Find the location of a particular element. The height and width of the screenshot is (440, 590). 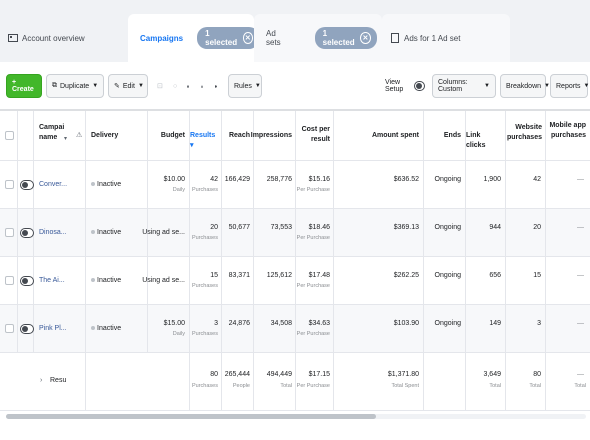

results-sub: Purchases is located at coordinates (205, 334).